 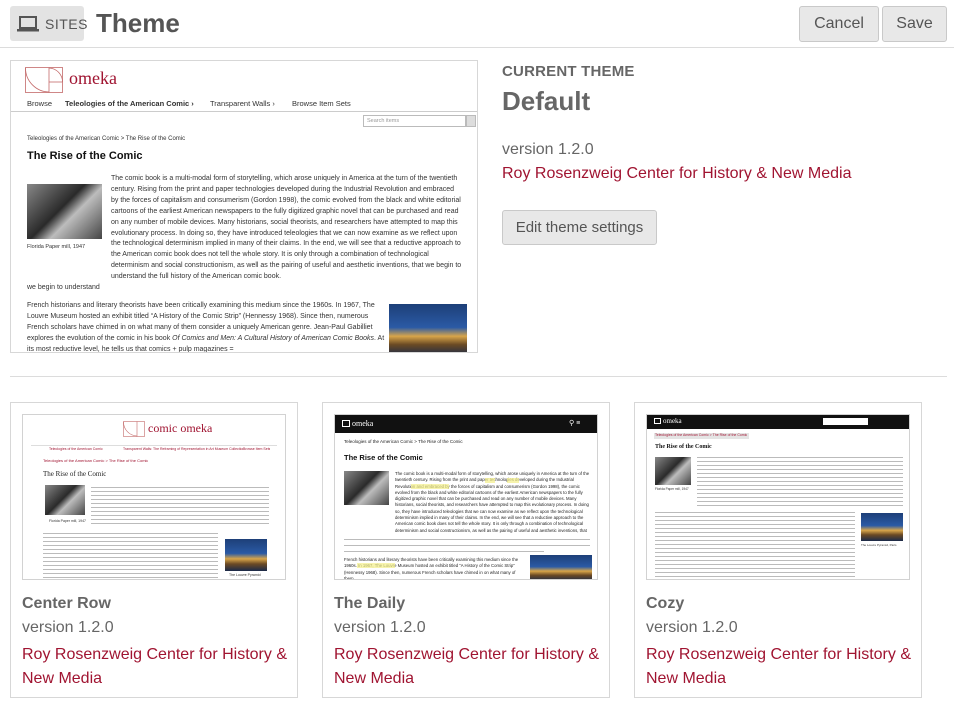 I want to click on preview-photo-caption: Florida Paper mill, 1947, so click(x=56, y=247).